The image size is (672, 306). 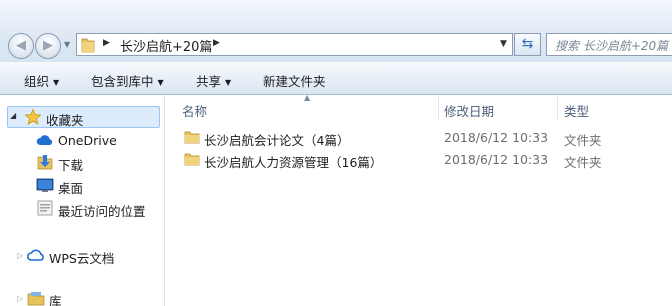 What do you see at coordinates (425, 138) in the screenshot?
I see `file-row: 长沙启航会计论文（4篇） 2018/6/12 10:33 文件夹` at bounding box center [425, 138].